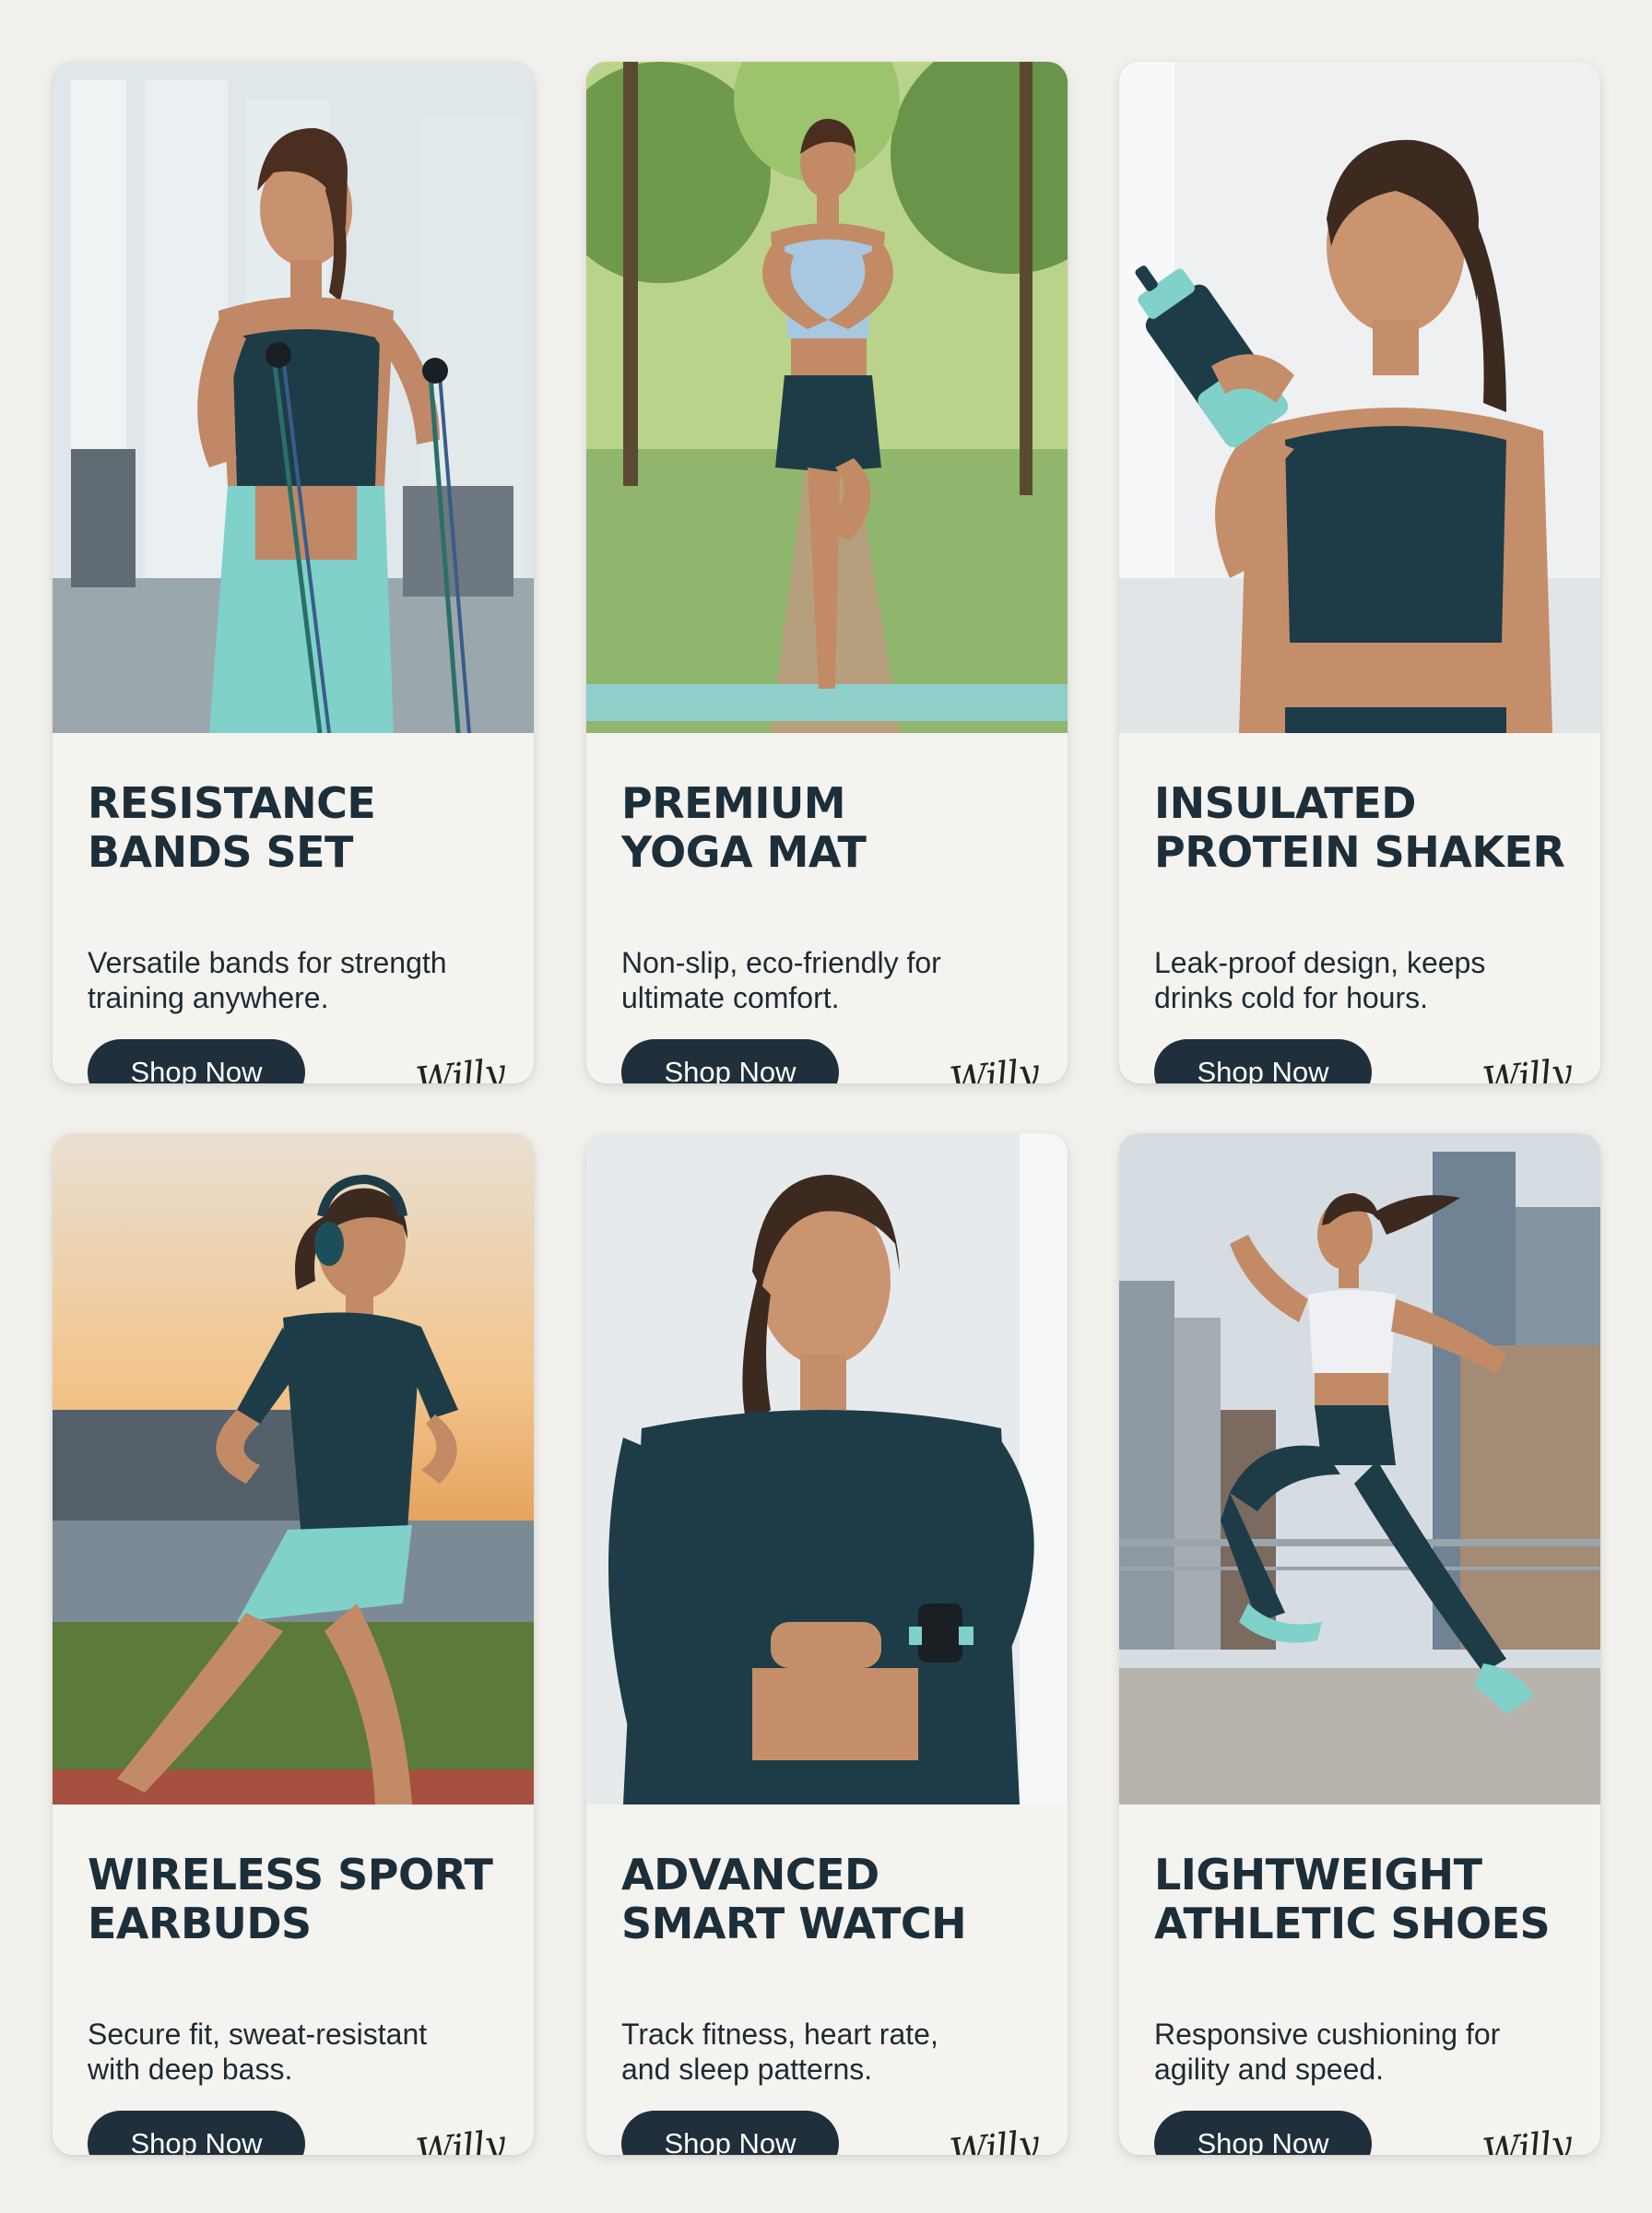 The width and height of the screenshot is (1652, 2213). What do you see at coordinates (293, 1469) in the screenshot?
I see `product-photo-wireless-earbuds` at bounding box center [293, 1469].